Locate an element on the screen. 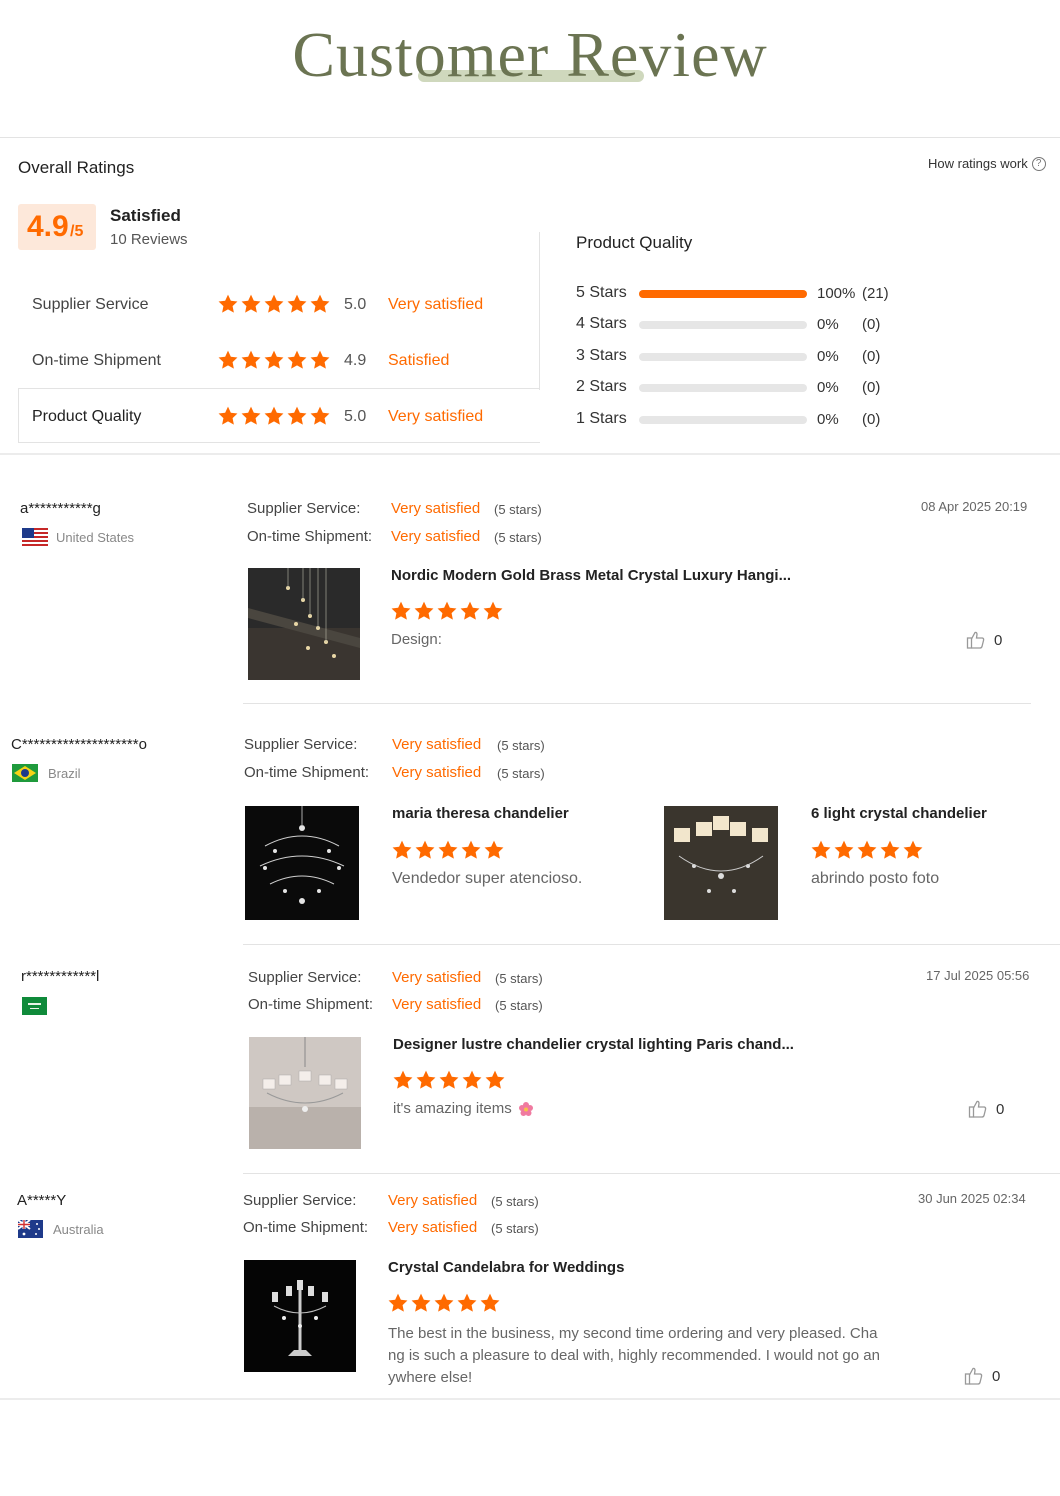 This screenshot has width=1060, height=1496. review-divider is located at coordinates (637, 703).